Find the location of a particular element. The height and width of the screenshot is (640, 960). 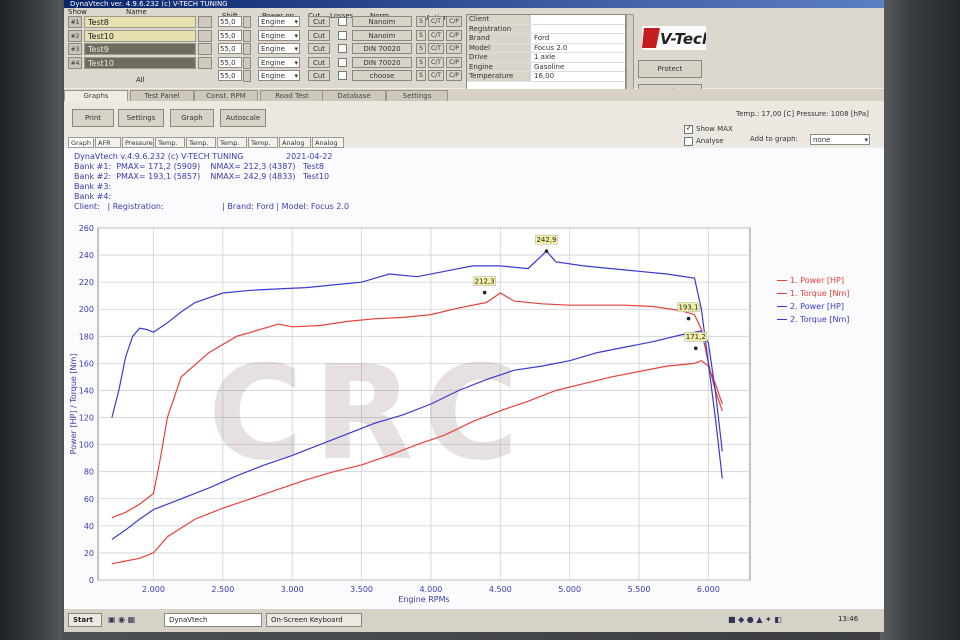

subtab-afr: AFR is located at coordinates (108, 142).